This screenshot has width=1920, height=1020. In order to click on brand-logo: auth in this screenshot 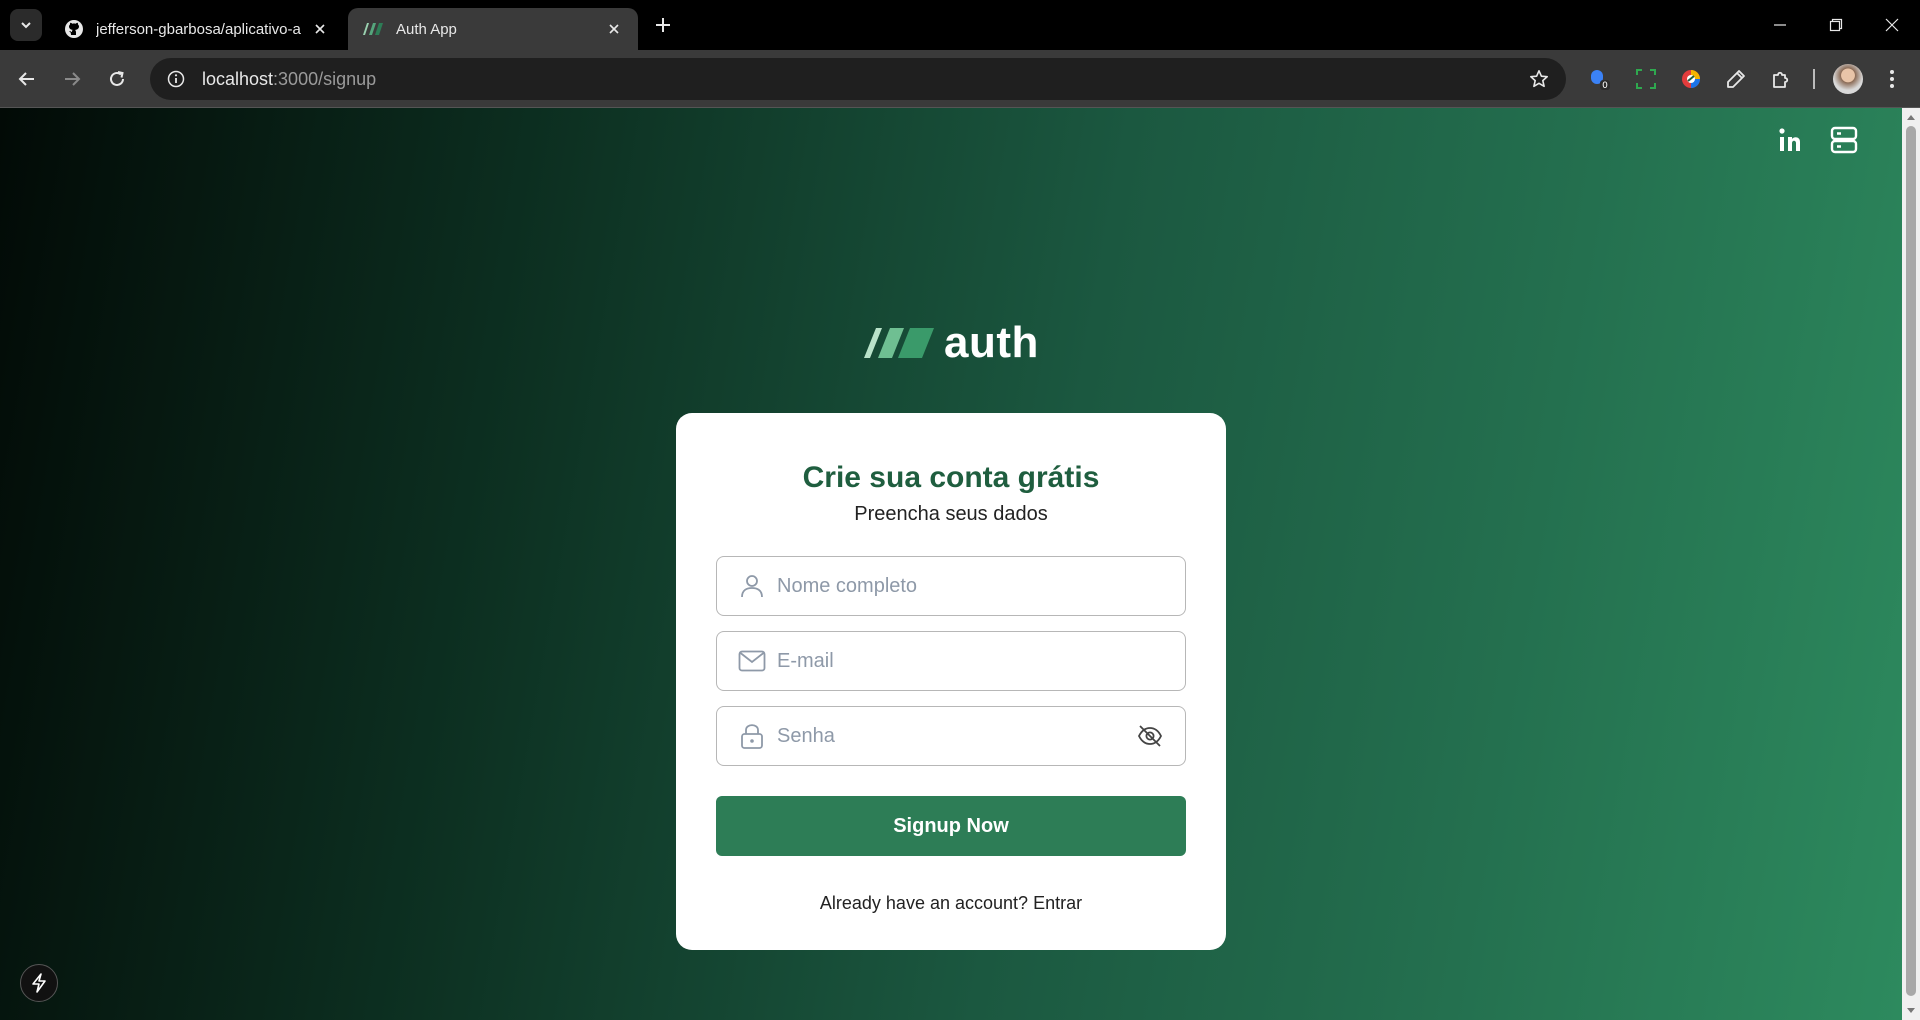, I will do `click(951, 343)`.